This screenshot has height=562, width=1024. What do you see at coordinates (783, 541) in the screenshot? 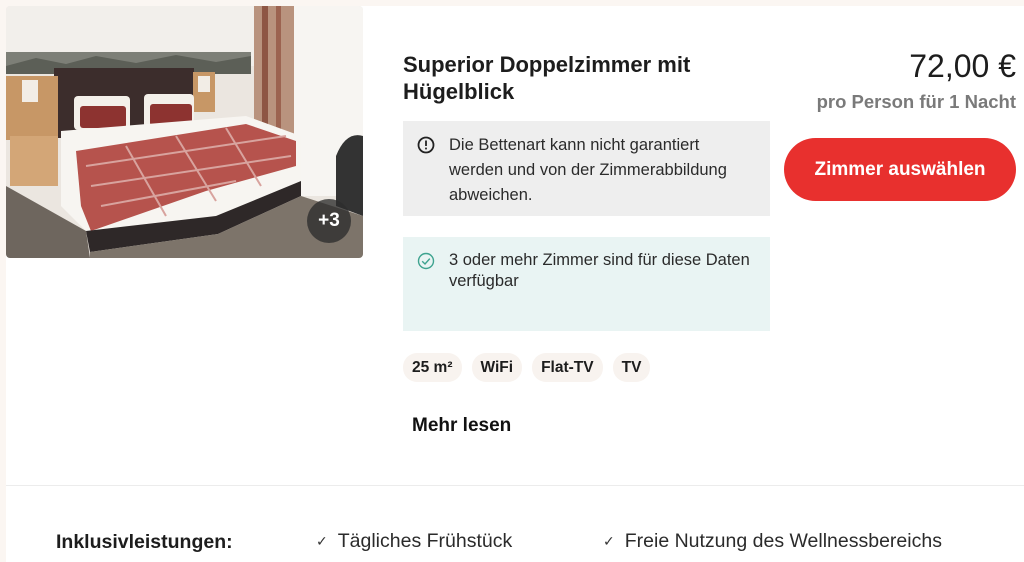
I see `inclusion-item-label: Freie Nutzung des Wellnessbereichs` at bounding box center [783, 541].